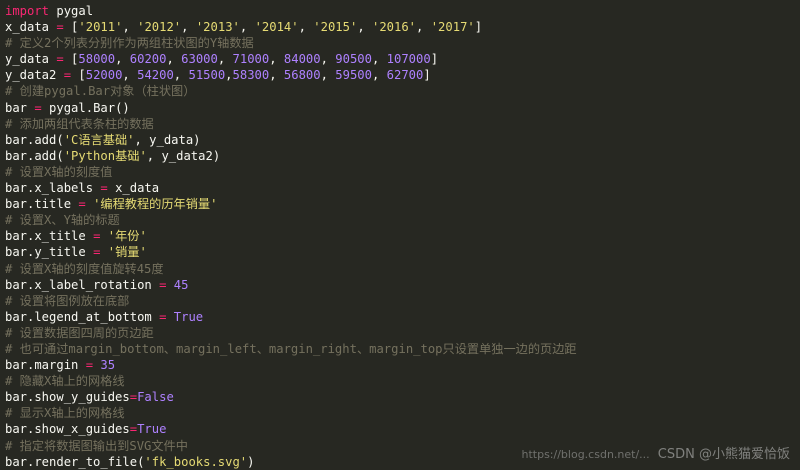 The width and height of the screenshot is (800, 470). Describe the element at coordinates (105, 155) in the screenshot. I see `code-token: 'Python基础'` at that location.